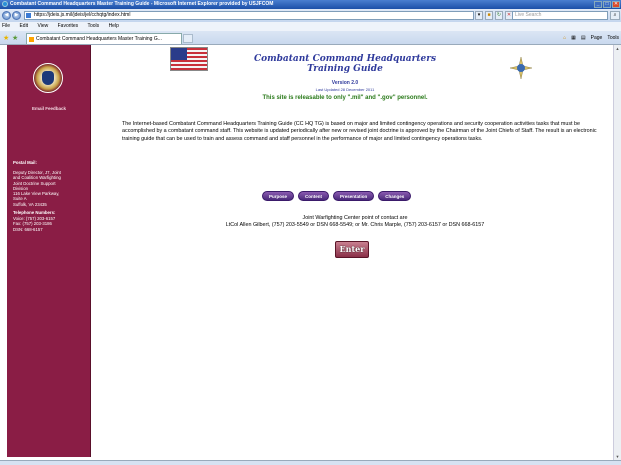 The height and width of the screenshot is (465, 621). Describe the element at coordinates (31, 39) in the screenshot. I see `tab-favicon-icon` at that location.